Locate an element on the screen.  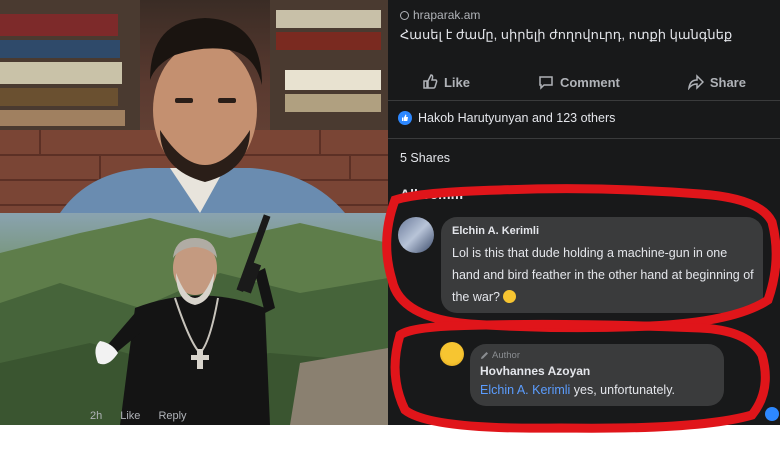
reply-like-button: Like is located at coordinates (130, 416).